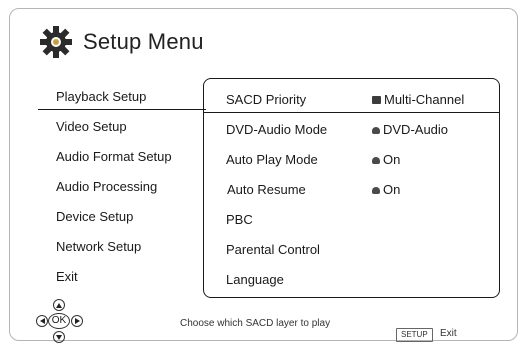  I want to click on setting-value-text: DVD-Audio, so click(416, 129).